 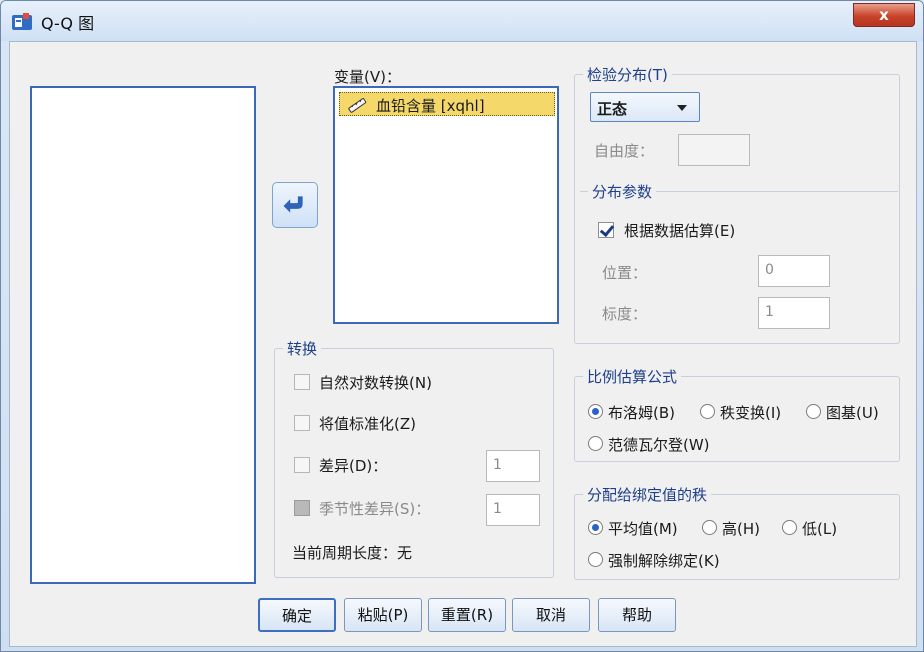 What do you see at coordinates (709, 527) in the screenshot?
I see `high-radio` at bounding box center [709, 527].